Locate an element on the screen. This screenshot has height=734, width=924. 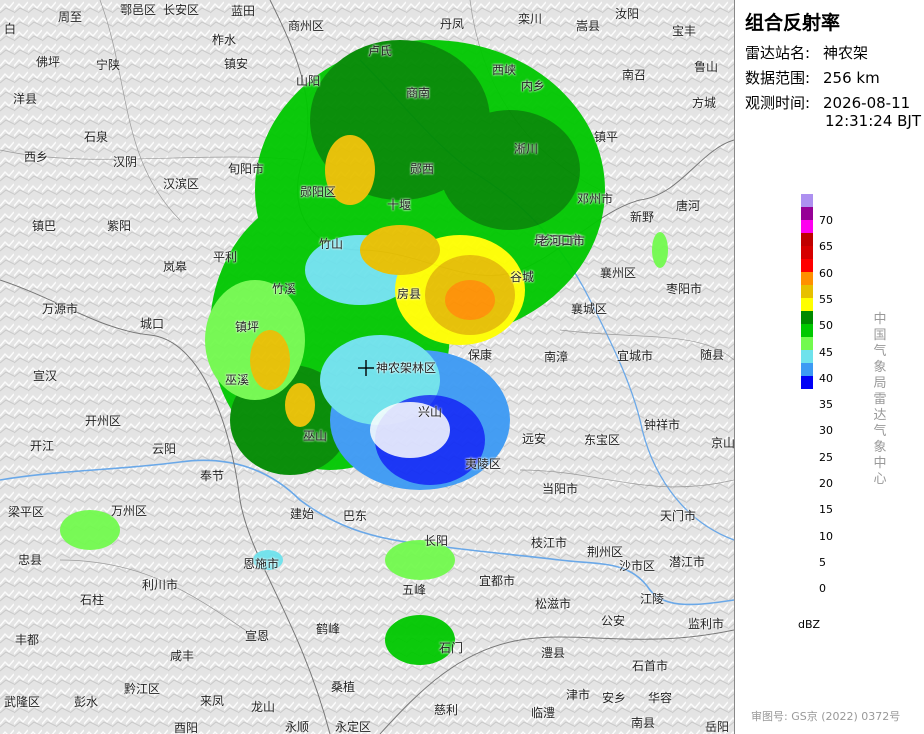
place-label: 房县 is located at coordinates (409, 294).